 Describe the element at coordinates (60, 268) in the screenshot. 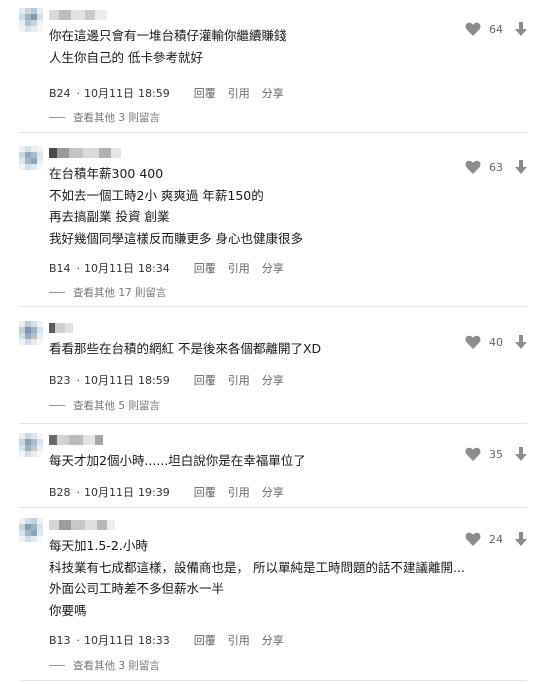

I see `floor-number: B14` at that location.